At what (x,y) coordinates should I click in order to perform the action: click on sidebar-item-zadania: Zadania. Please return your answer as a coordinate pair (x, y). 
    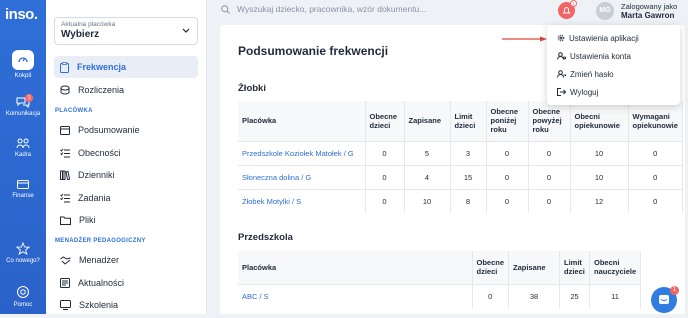
    Looking at the image, I should click on (126, 198).